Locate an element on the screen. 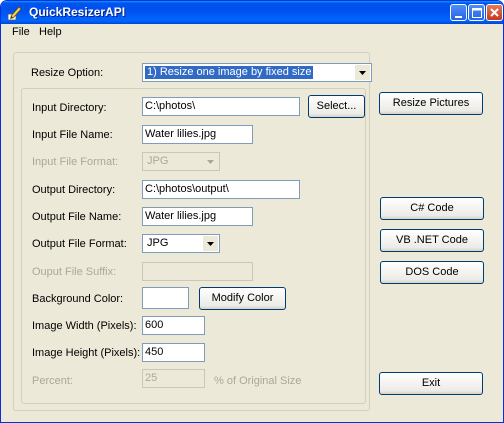  close-icon is located at coordinates (494, 12).